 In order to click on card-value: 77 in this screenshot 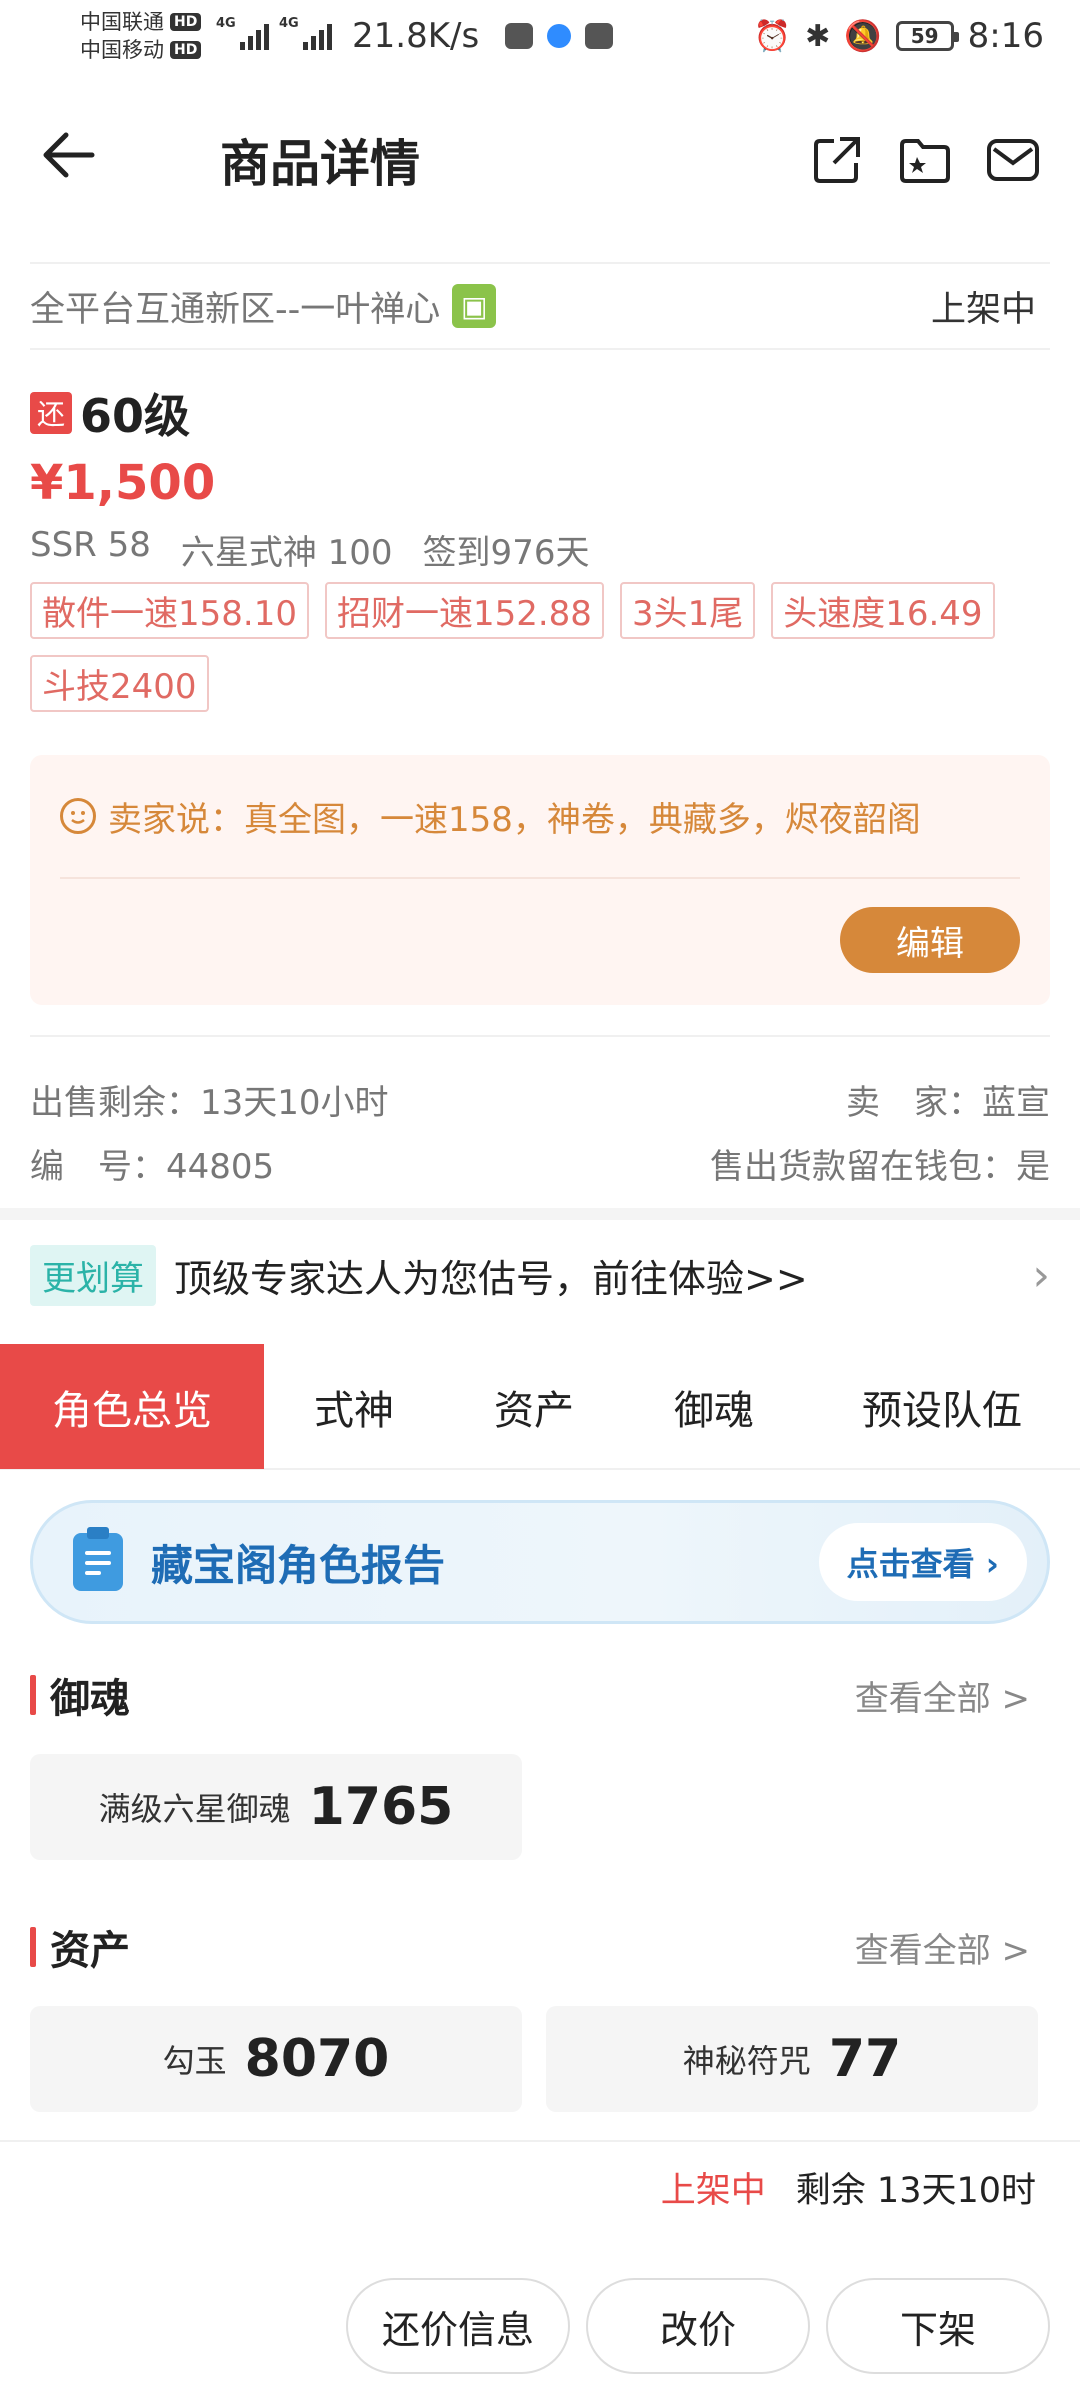, I will do `click(865, 2059)`.